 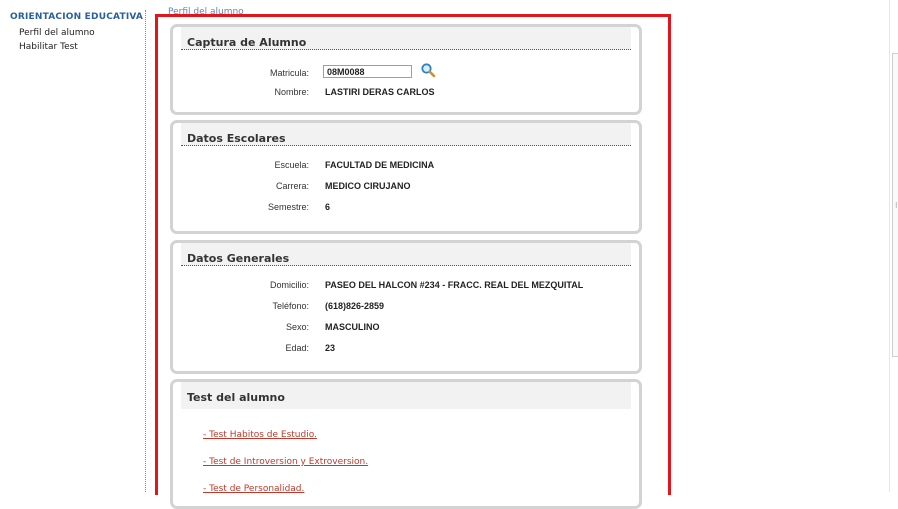 I want to click on domicilio-label: Domicilio:, so click(x=289, y=285).